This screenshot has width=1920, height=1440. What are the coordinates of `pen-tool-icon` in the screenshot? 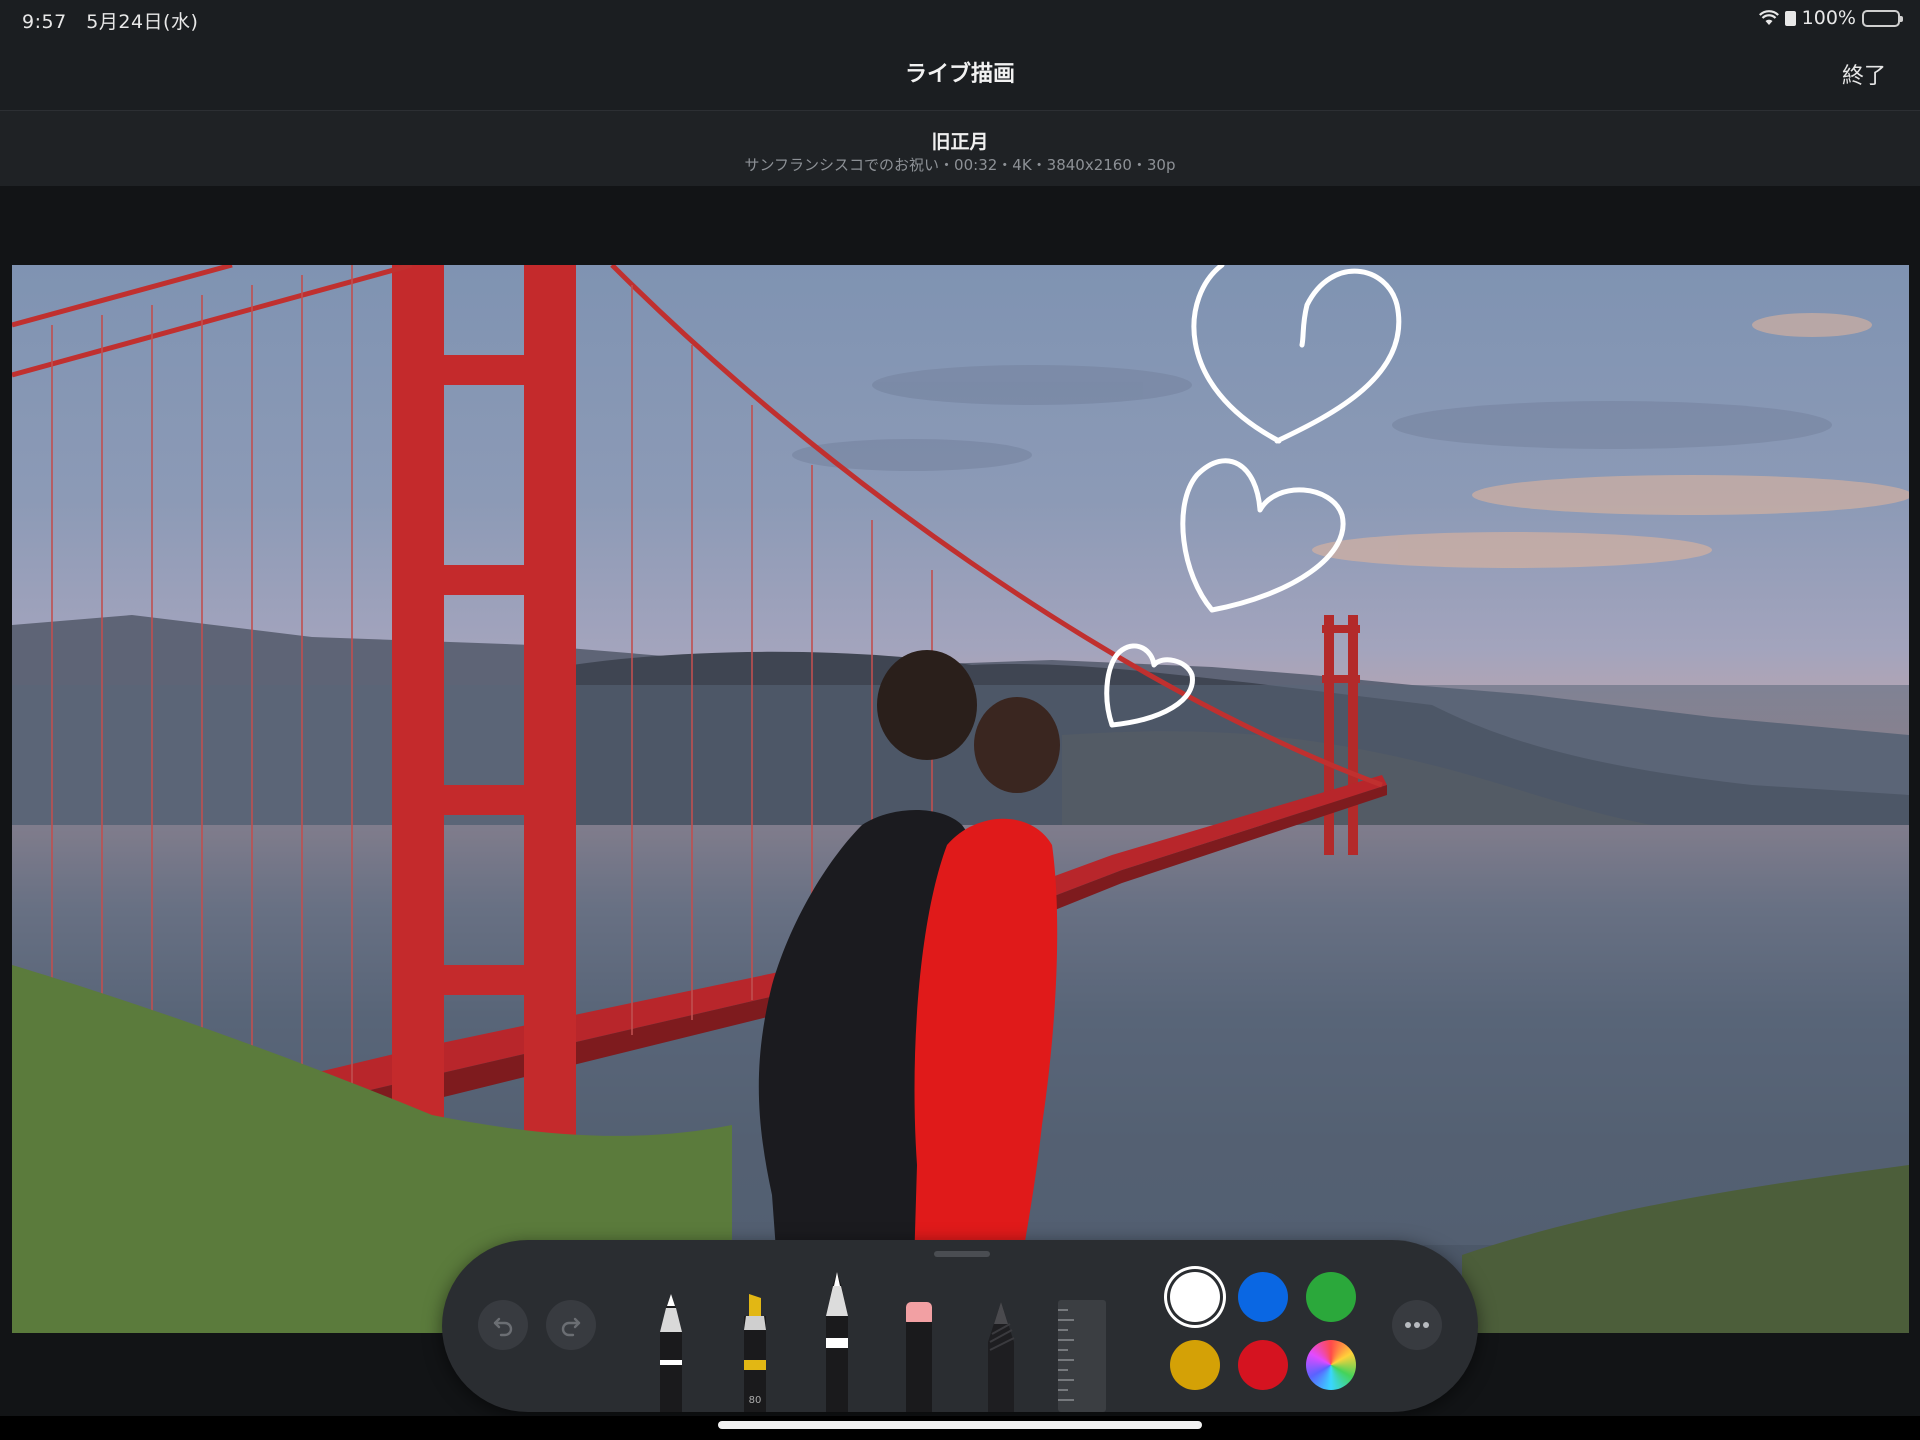 It's located at (671, 1353).